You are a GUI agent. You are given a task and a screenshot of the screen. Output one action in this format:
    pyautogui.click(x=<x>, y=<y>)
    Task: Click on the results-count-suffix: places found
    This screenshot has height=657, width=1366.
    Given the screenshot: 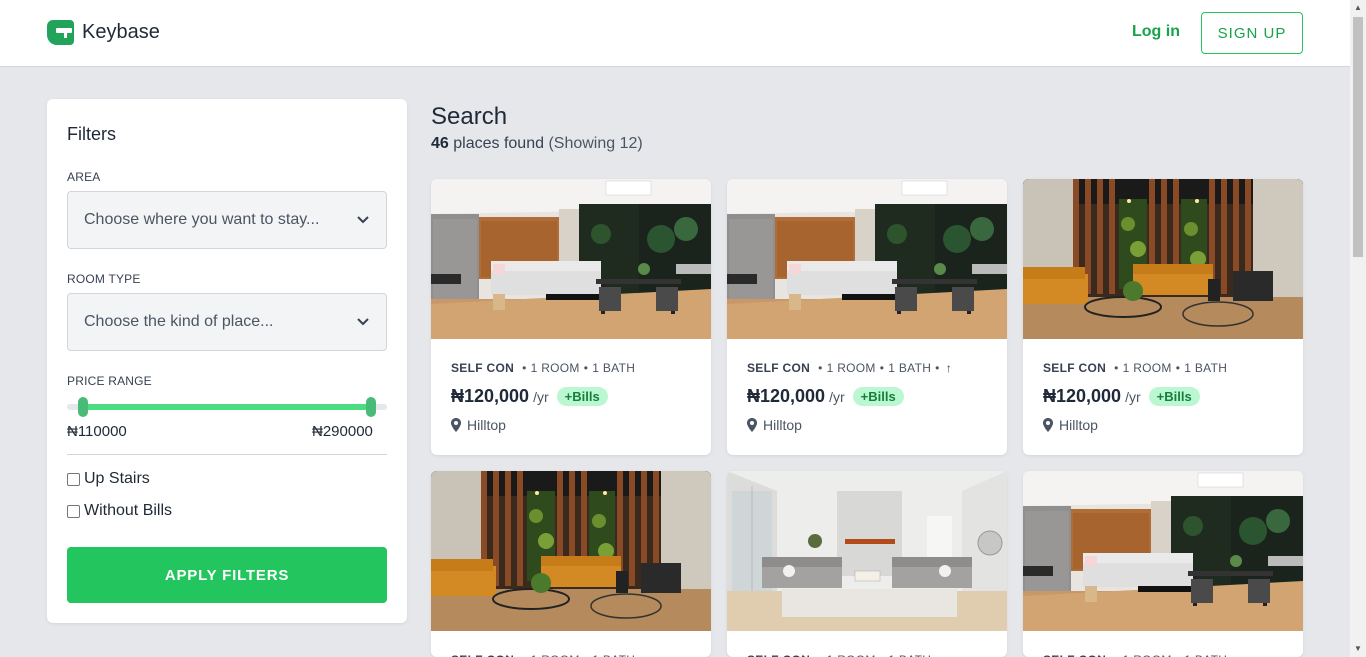 What is the action you would take?
    pyautogui.click(x=498, y=143)
    